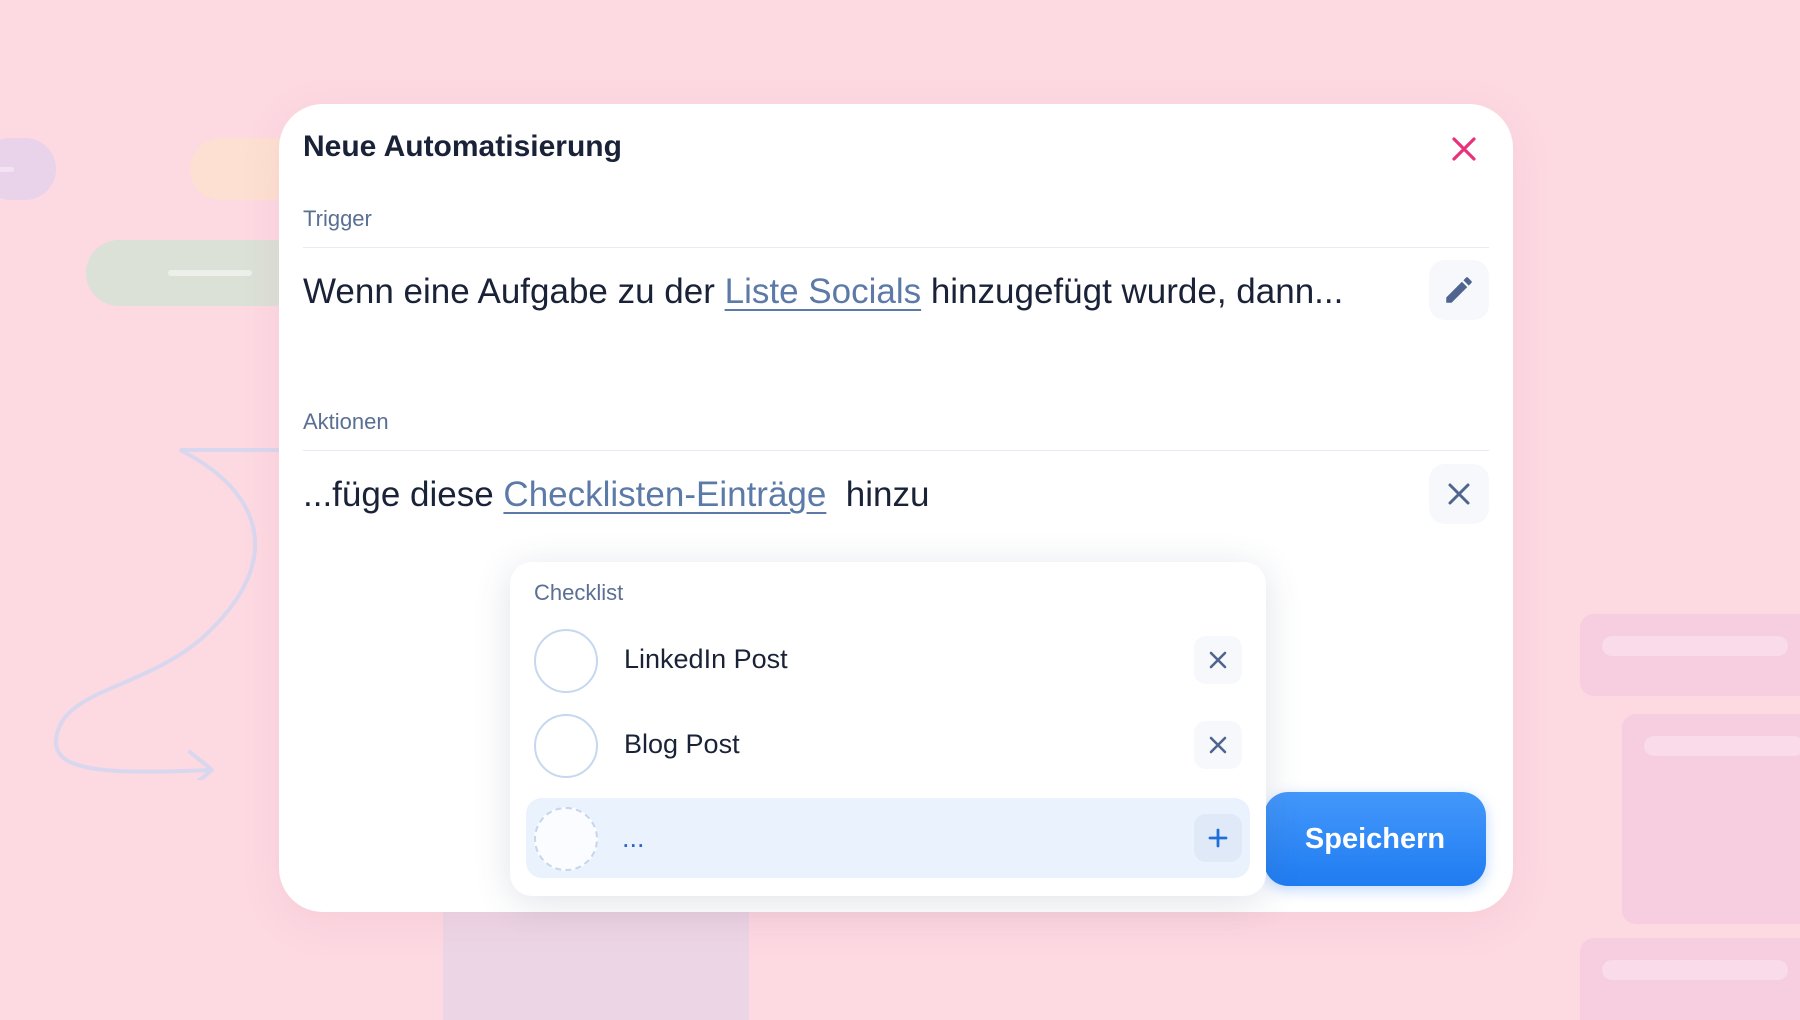  I want to click on save-button: Speichern, so click(1375, 839).